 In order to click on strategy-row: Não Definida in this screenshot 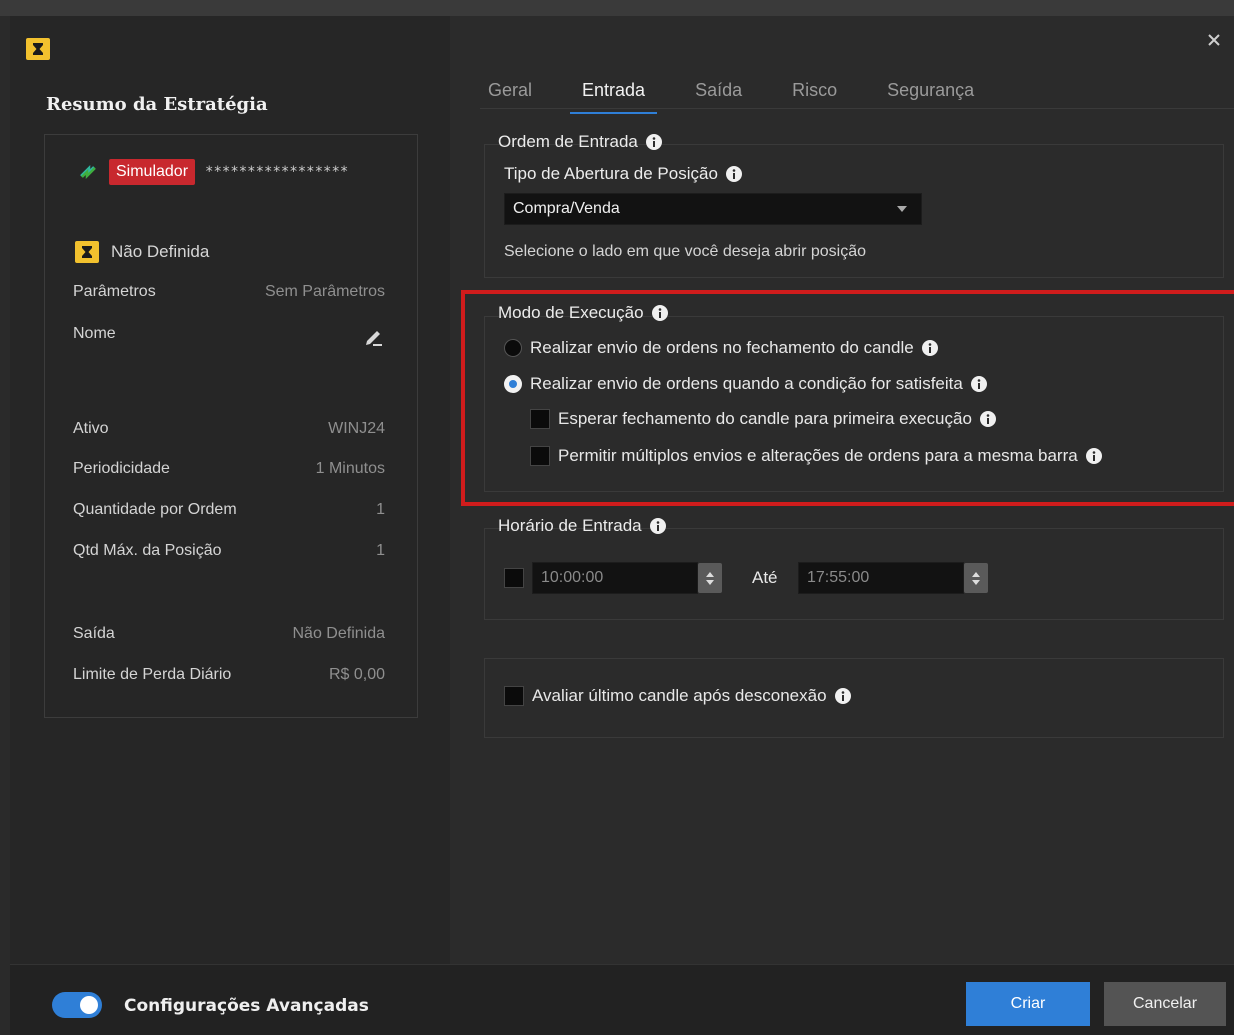, I will do `click(142, 252)`.